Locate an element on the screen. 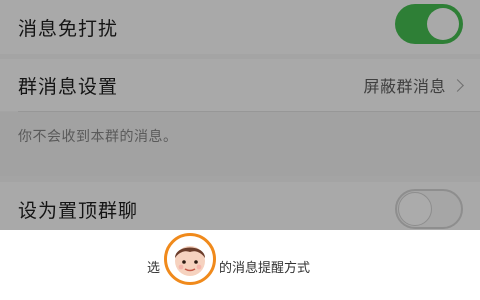 The height and width of the screenshot is (300, 480). mute-notifications-label: 消息免打扰 is located at coordinates (68, 28).